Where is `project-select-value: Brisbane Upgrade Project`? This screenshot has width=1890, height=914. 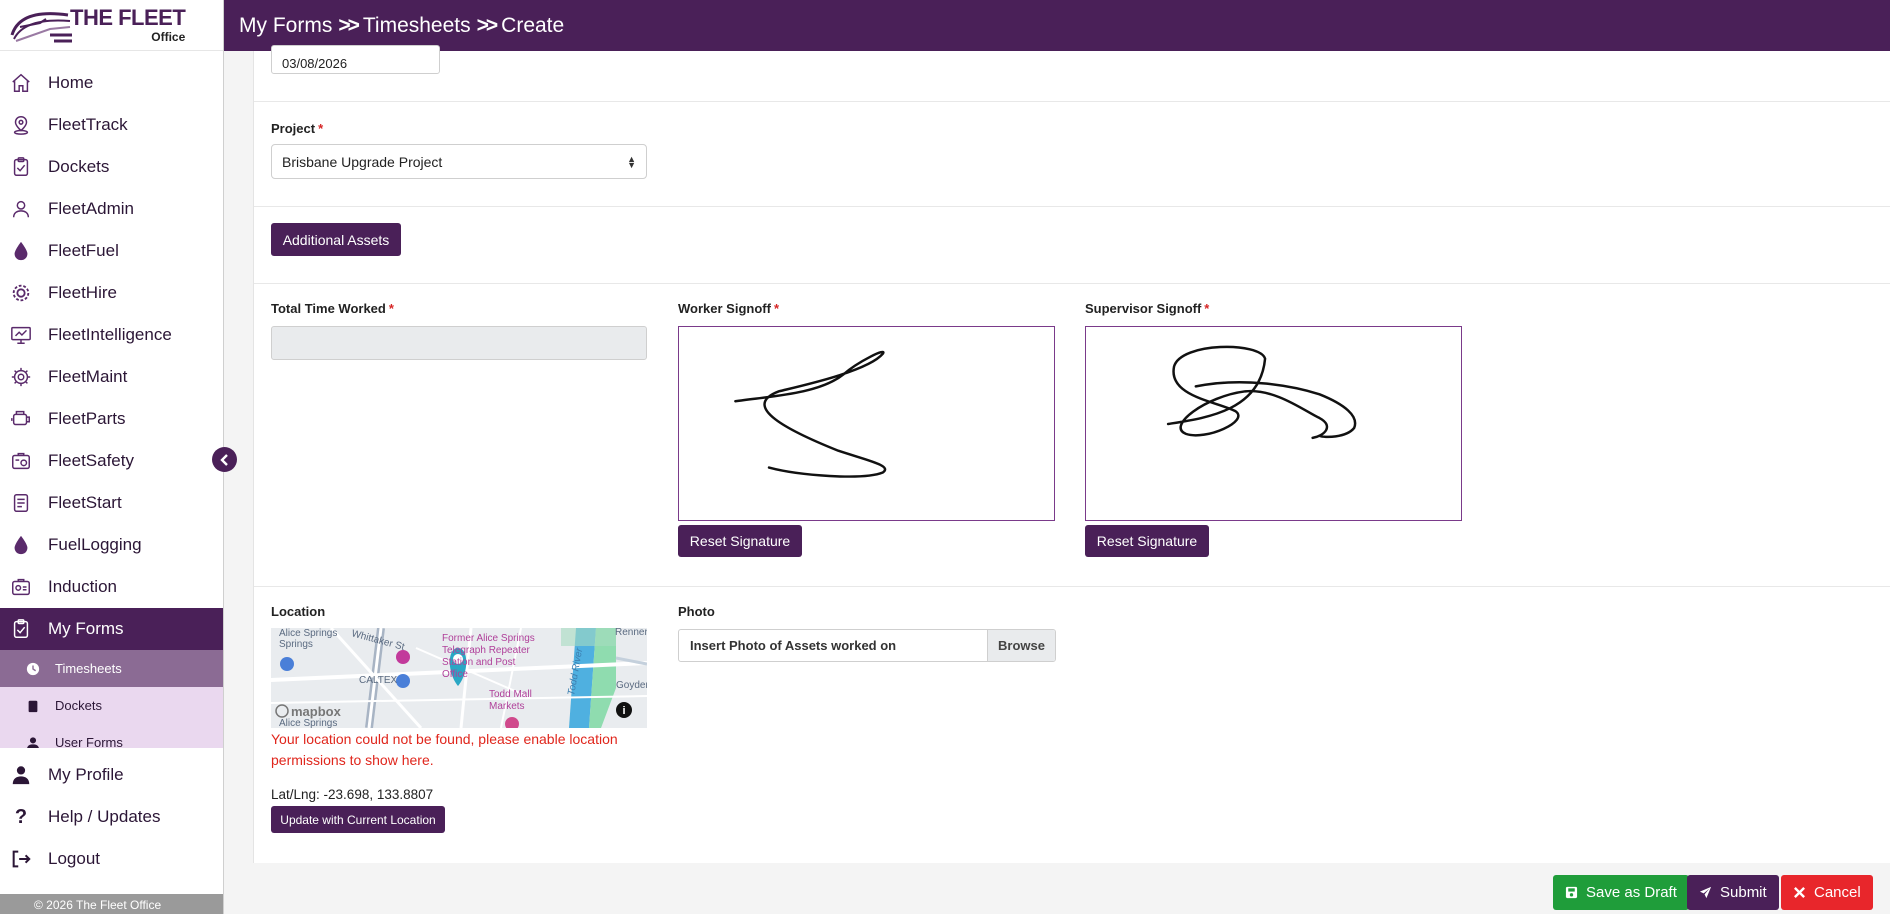
project-select-value: Brisbane Upgrade Project is located at coordinates (362, 162).